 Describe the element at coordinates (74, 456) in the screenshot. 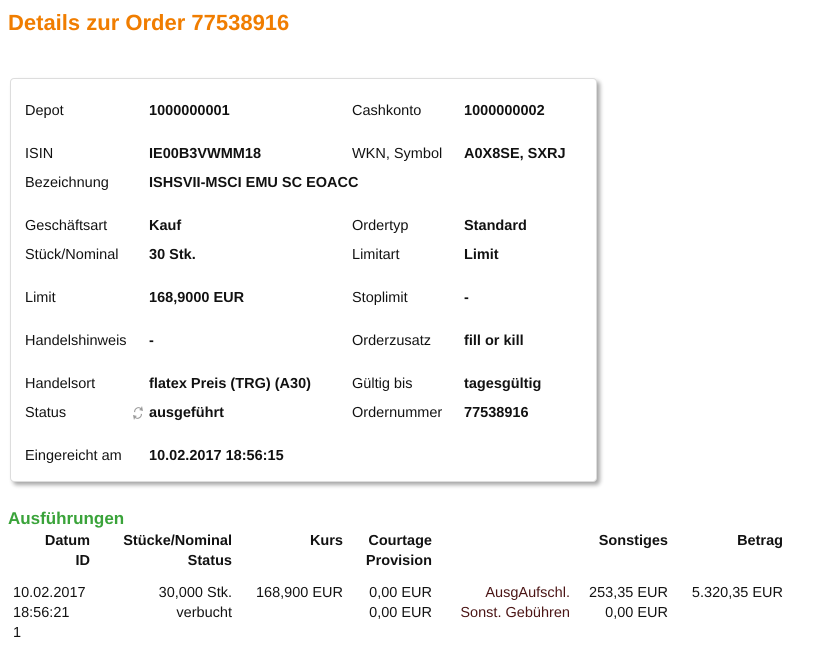

I see `field-label: Eingereicht am` at that location.